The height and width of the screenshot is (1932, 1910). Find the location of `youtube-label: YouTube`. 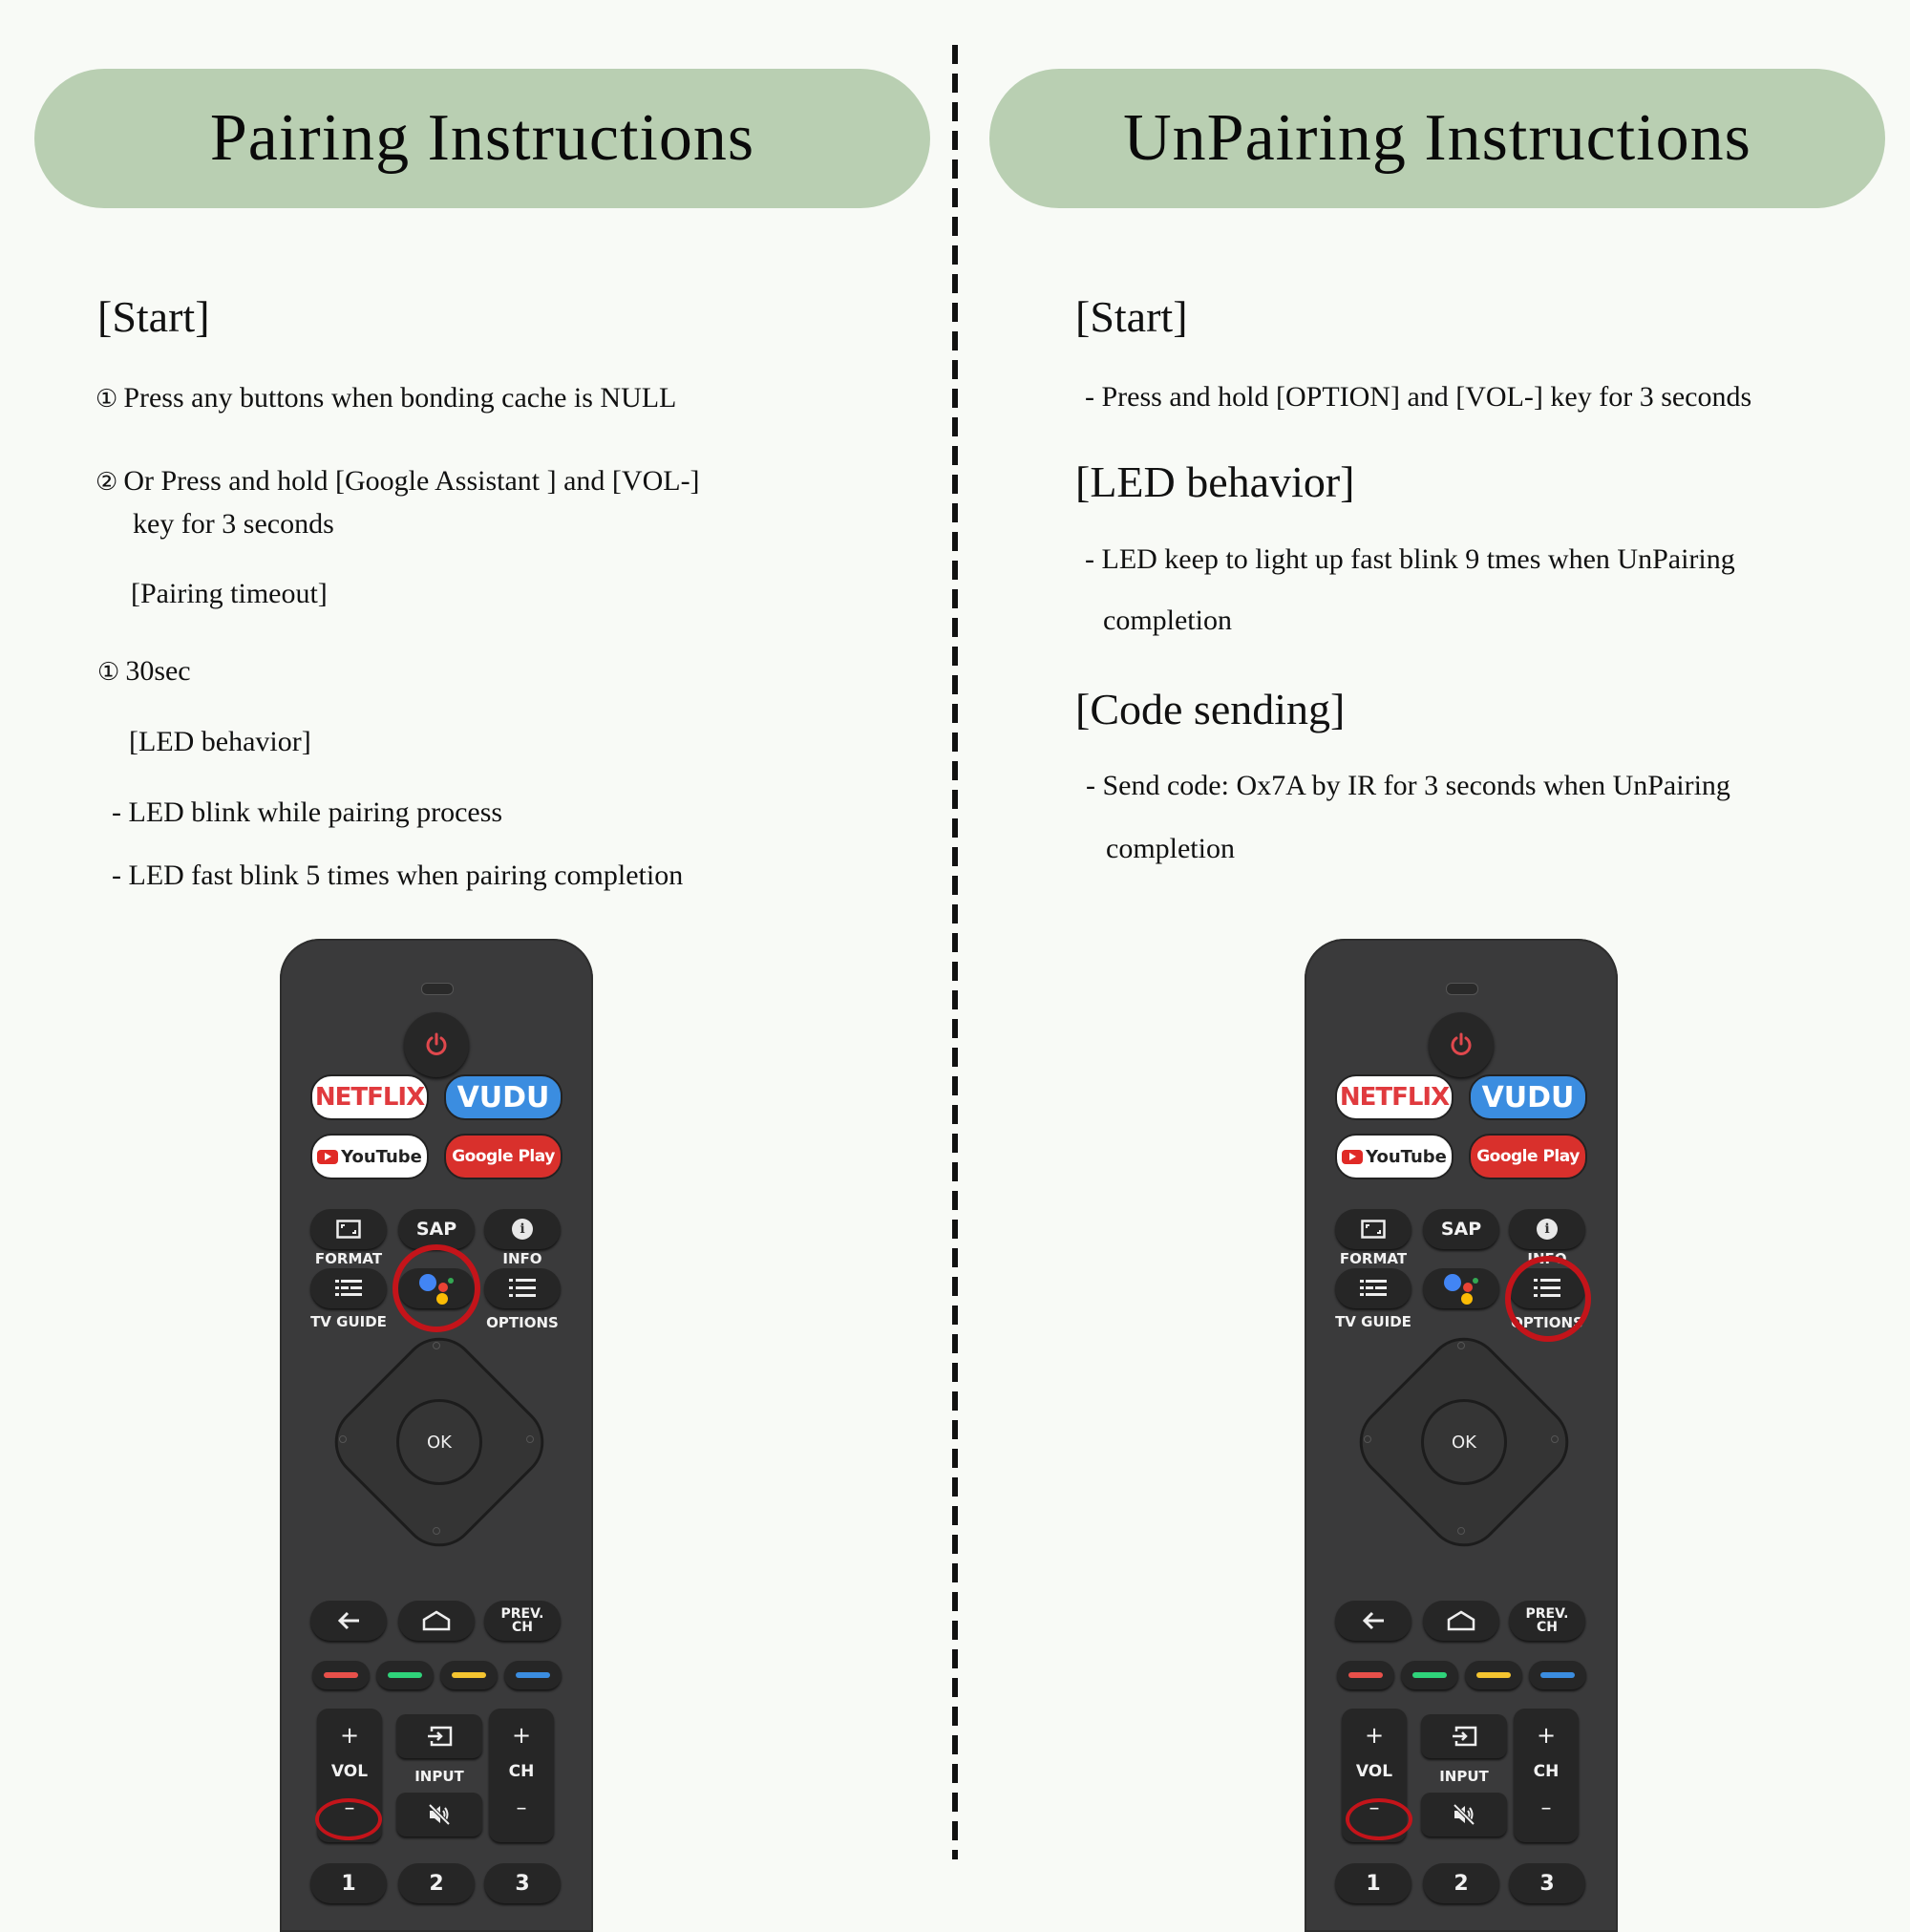

youtube-label: YouTube is located at coordinates (381, 1156).